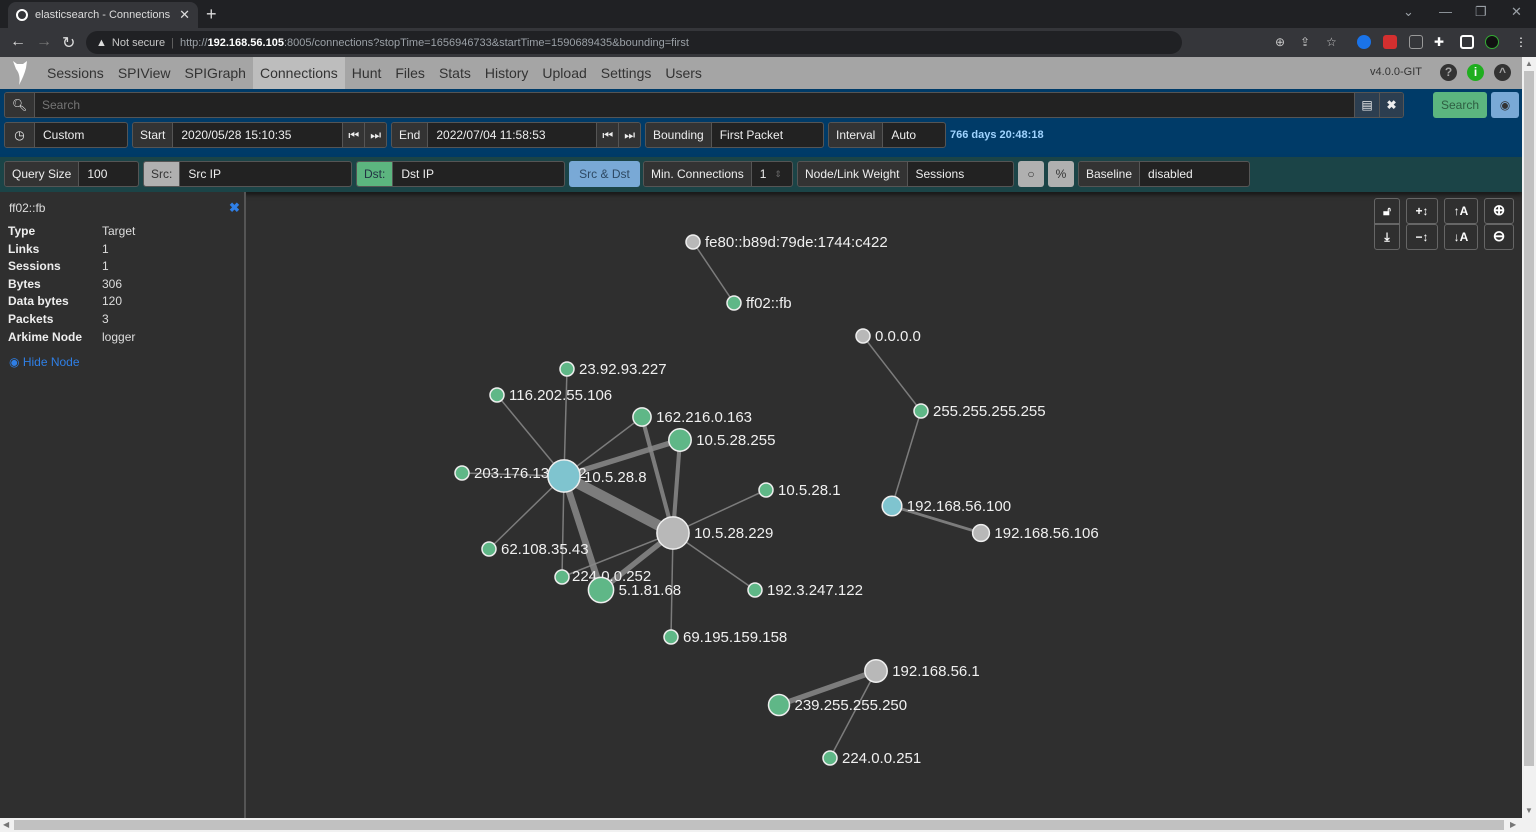  What do you see at coordinates (564, 73) in the screenshot?
I see `nav-upload: Upload` at bounding box center [564, 73].